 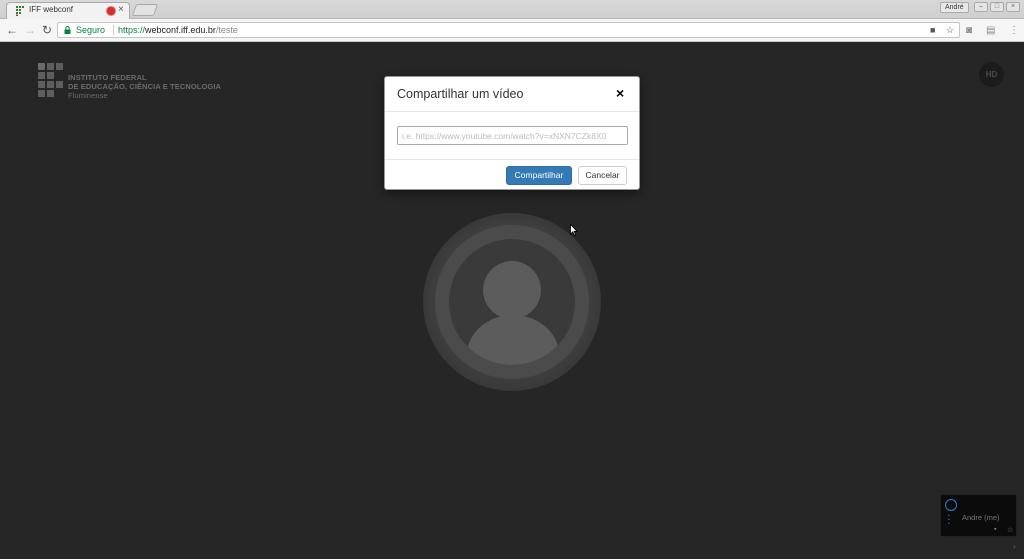 What do you see at coordinates (67, 30) in the screenshot?
I see `lock-icon` at bounding box center [67, 30].